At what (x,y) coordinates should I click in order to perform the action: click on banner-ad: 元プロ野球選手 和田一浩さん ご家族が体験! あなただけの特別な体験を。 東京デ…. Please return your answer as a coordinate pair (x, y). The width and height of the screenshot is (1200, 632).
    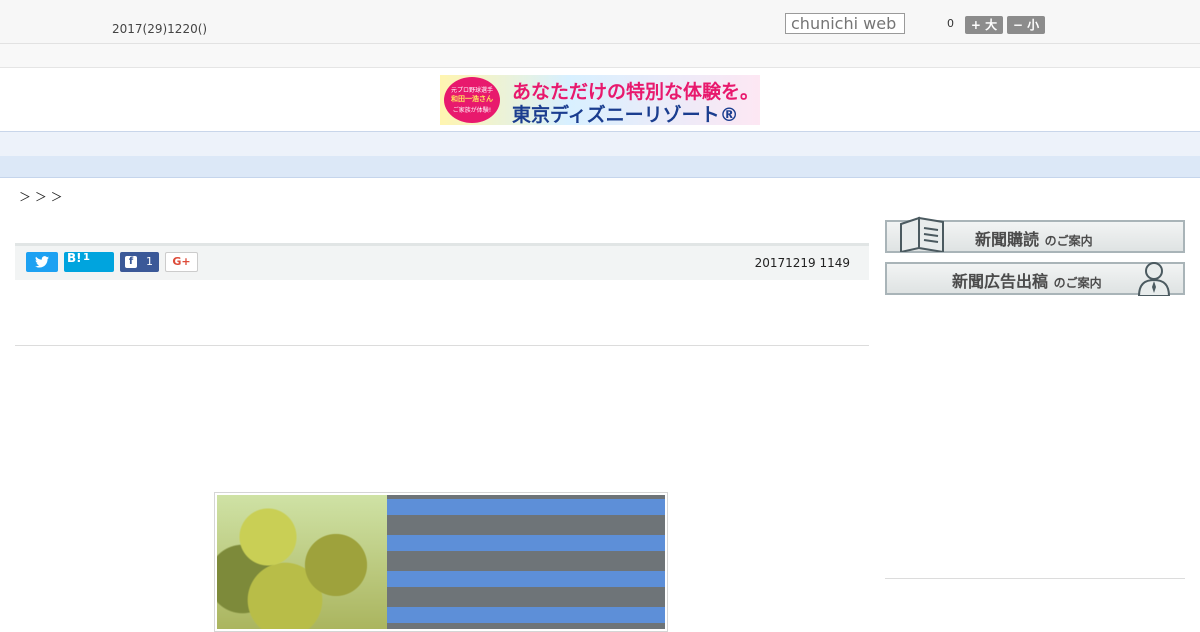
    Looking at the image, I should click on (600, 100).